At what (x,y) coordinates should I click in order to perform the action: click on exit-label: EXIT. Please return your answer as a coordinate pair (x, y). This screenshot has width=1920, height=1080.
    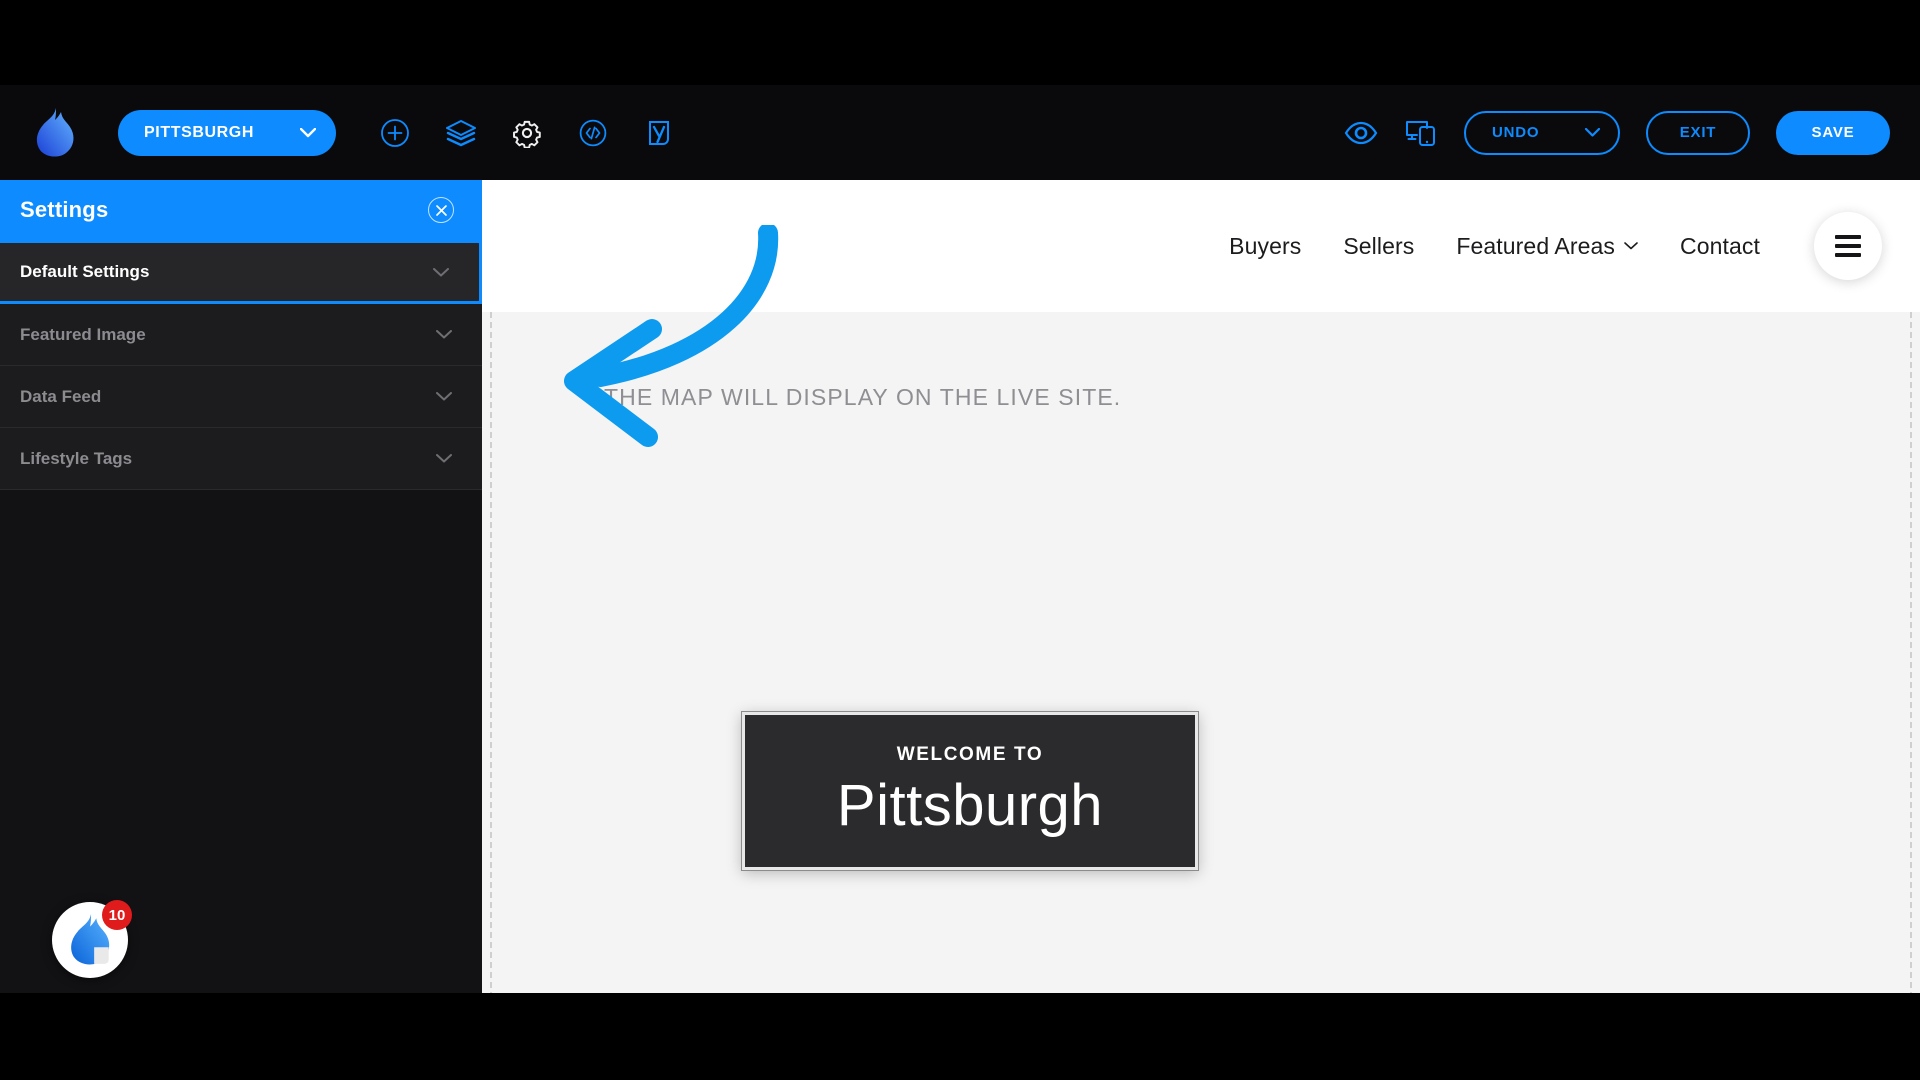
    Looking at the image, I should click on (1698, 132).